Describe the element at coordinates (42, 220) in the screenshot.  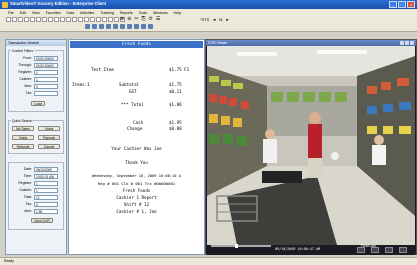
I see `view-dvr-button: View DVR` at that location.